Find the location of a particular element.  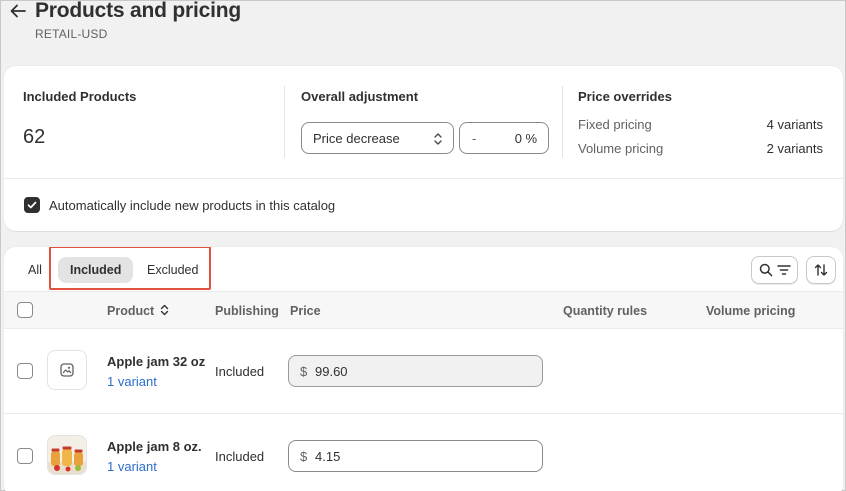

volume-pricing-value: 2 variants is located at coordinates (794, 148).